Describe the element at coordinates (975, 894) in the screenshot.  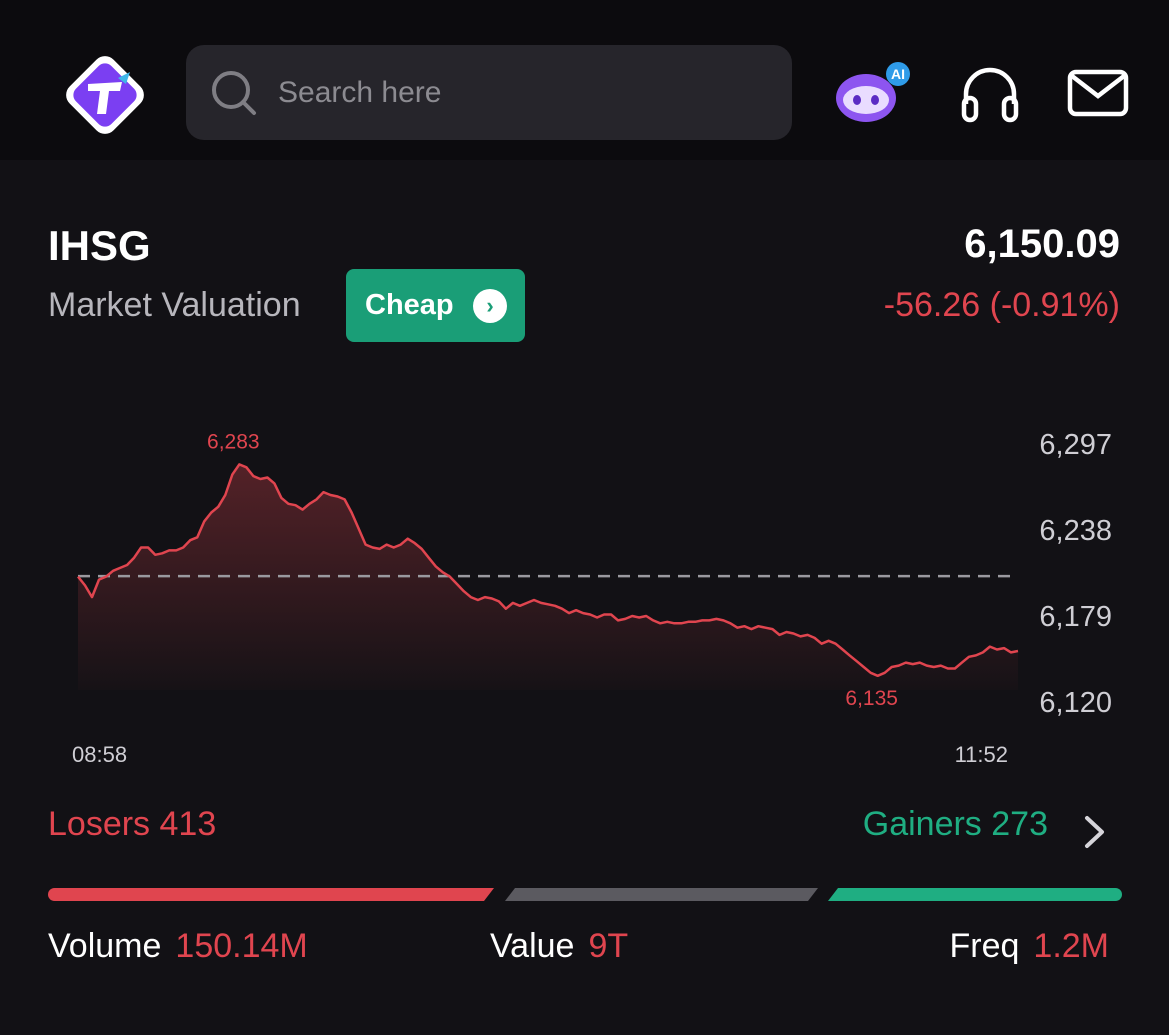
I see `gainers-bar` at that location.